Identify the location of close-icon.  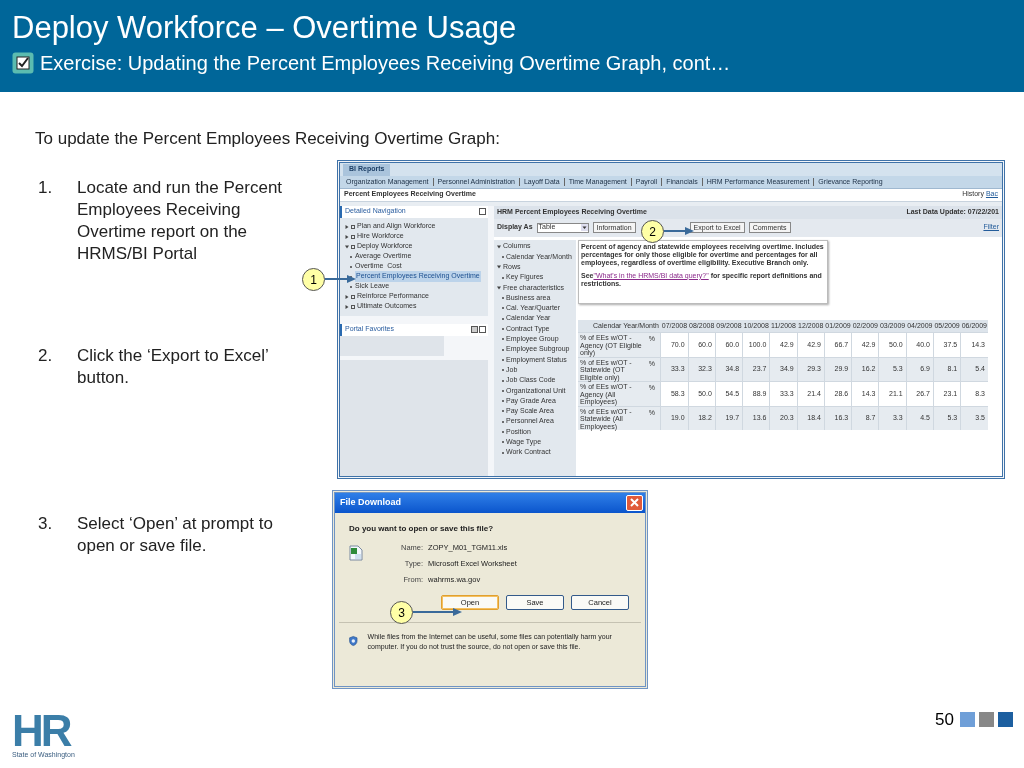
(634, 502).